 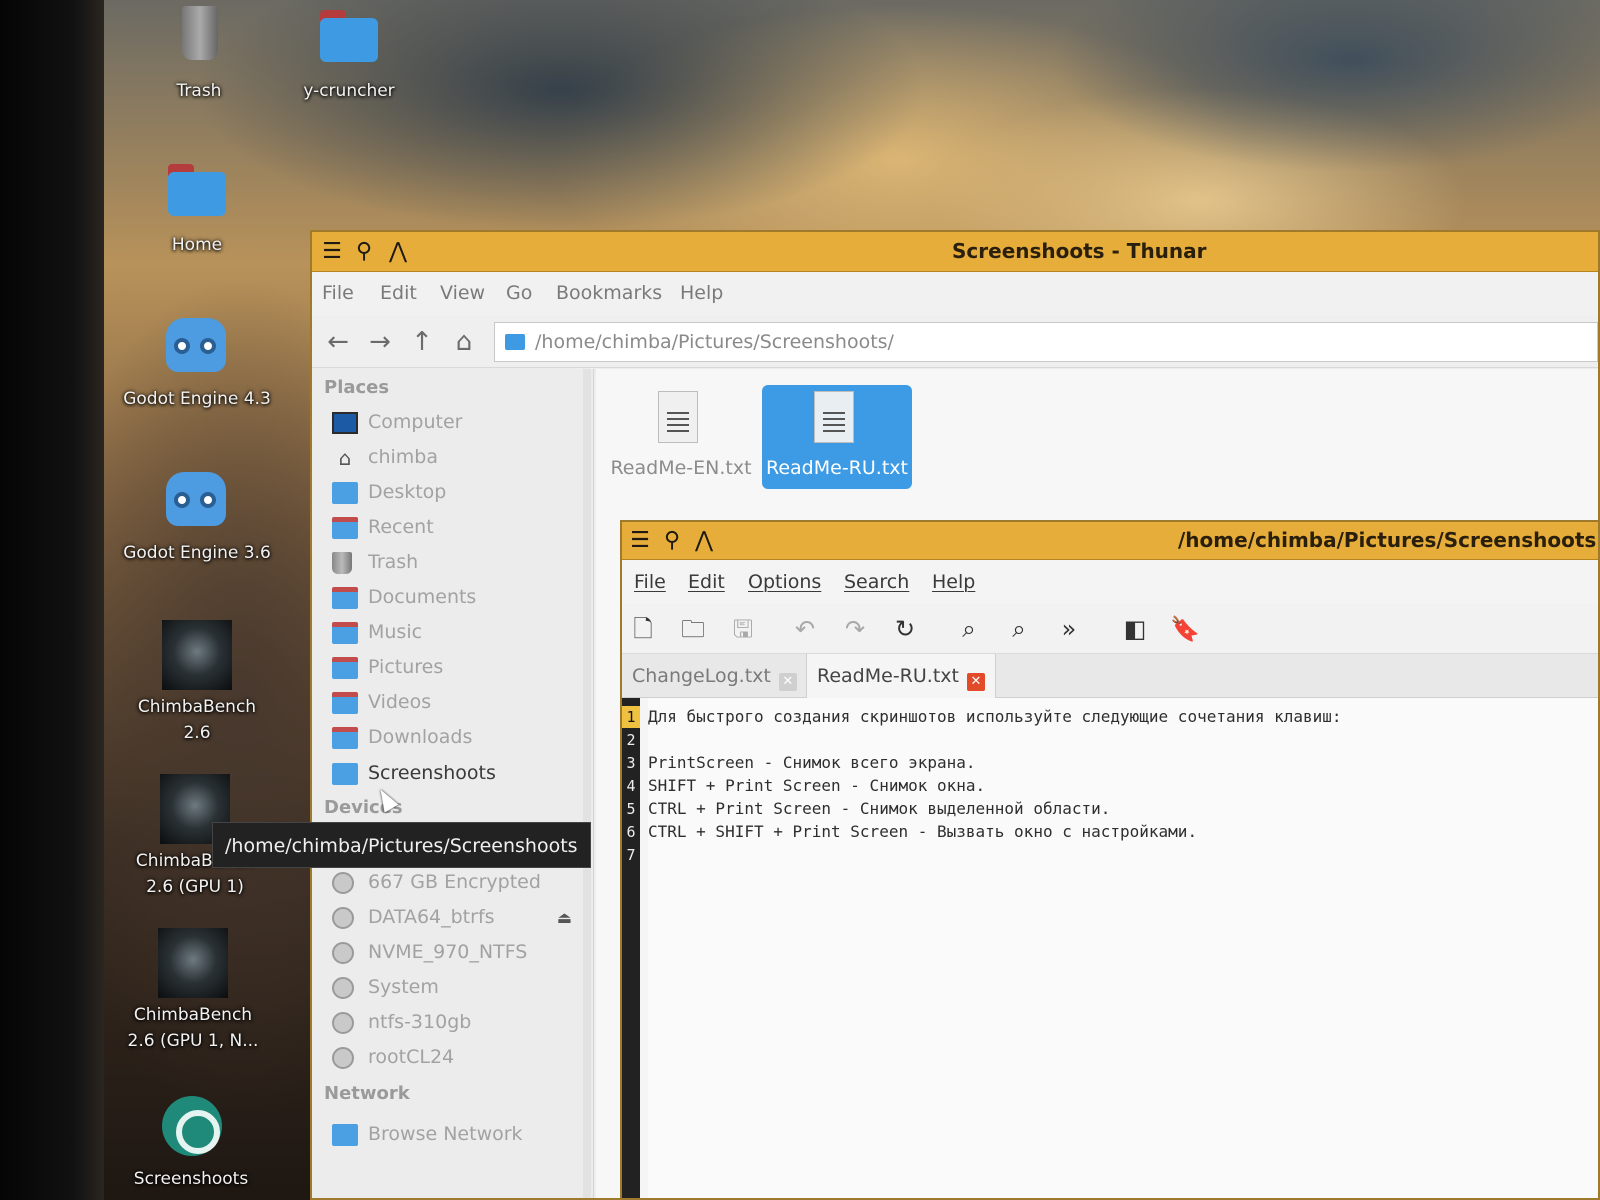 I want to click on home-icon: ⌂, so click(x=464, y=342).